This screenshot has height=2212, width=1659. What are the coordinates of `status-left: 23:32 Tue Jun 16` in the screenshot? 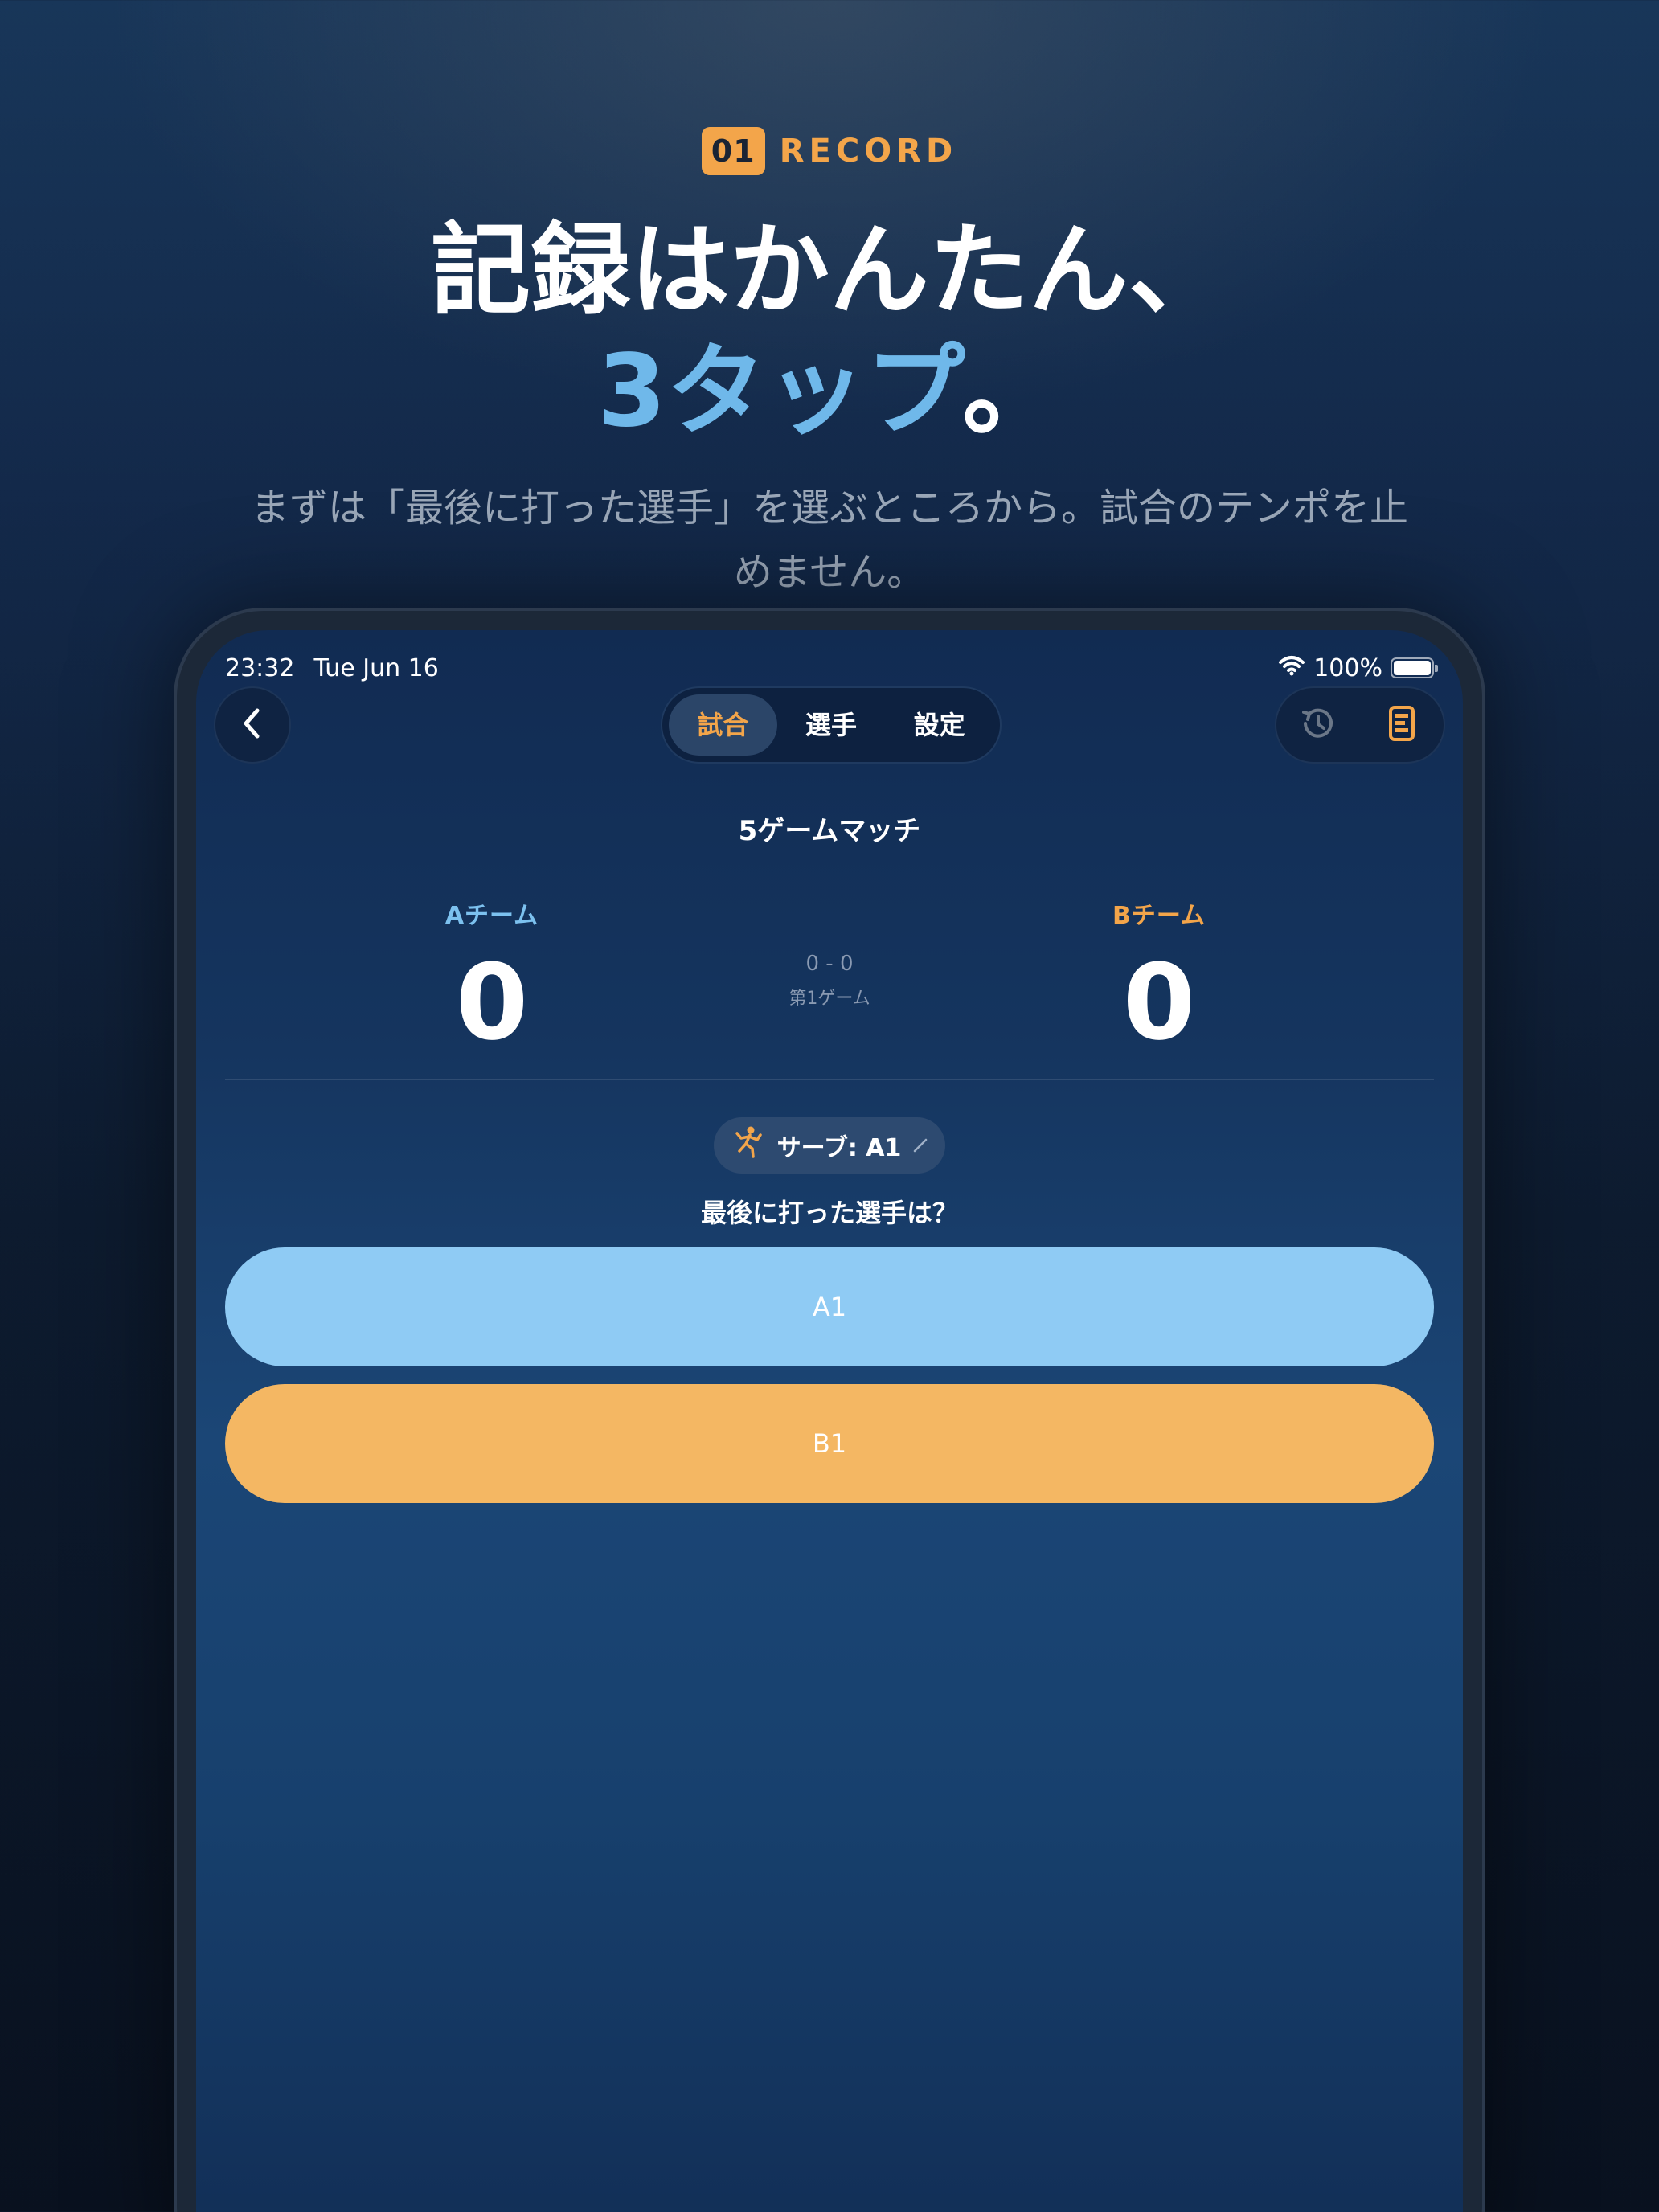 It's located at (341, 668).